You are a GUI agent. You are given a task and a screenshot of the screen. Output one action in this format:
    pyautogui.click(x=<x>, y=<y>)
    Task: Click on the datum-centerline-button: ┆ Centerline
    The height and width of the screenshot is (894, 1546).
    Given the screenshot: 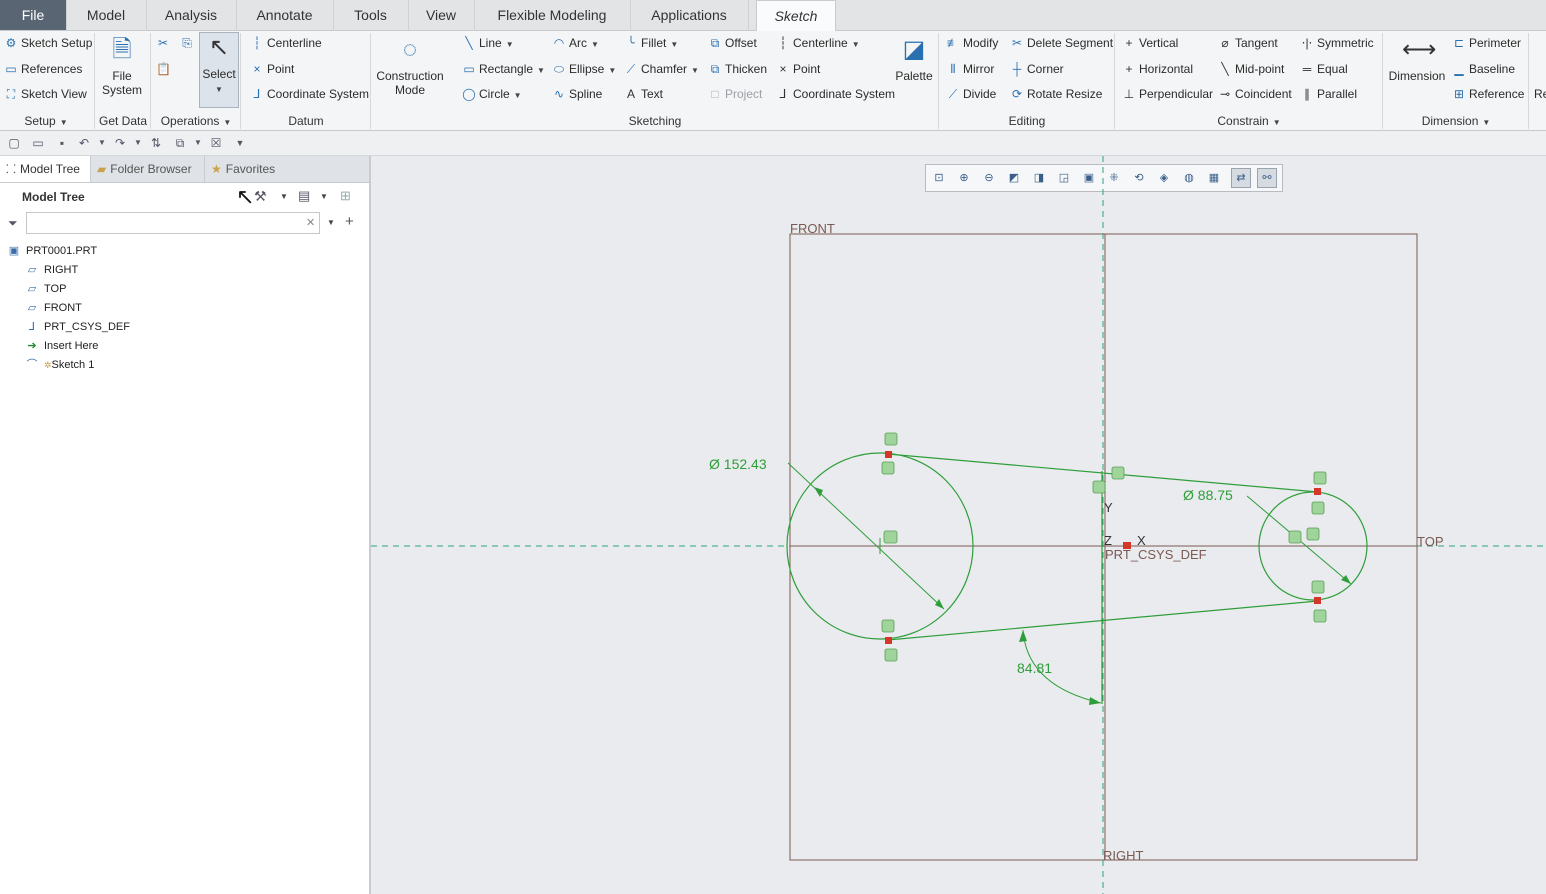 What is the action you would take?
    pyautogui.click(x=285, y=43)
    